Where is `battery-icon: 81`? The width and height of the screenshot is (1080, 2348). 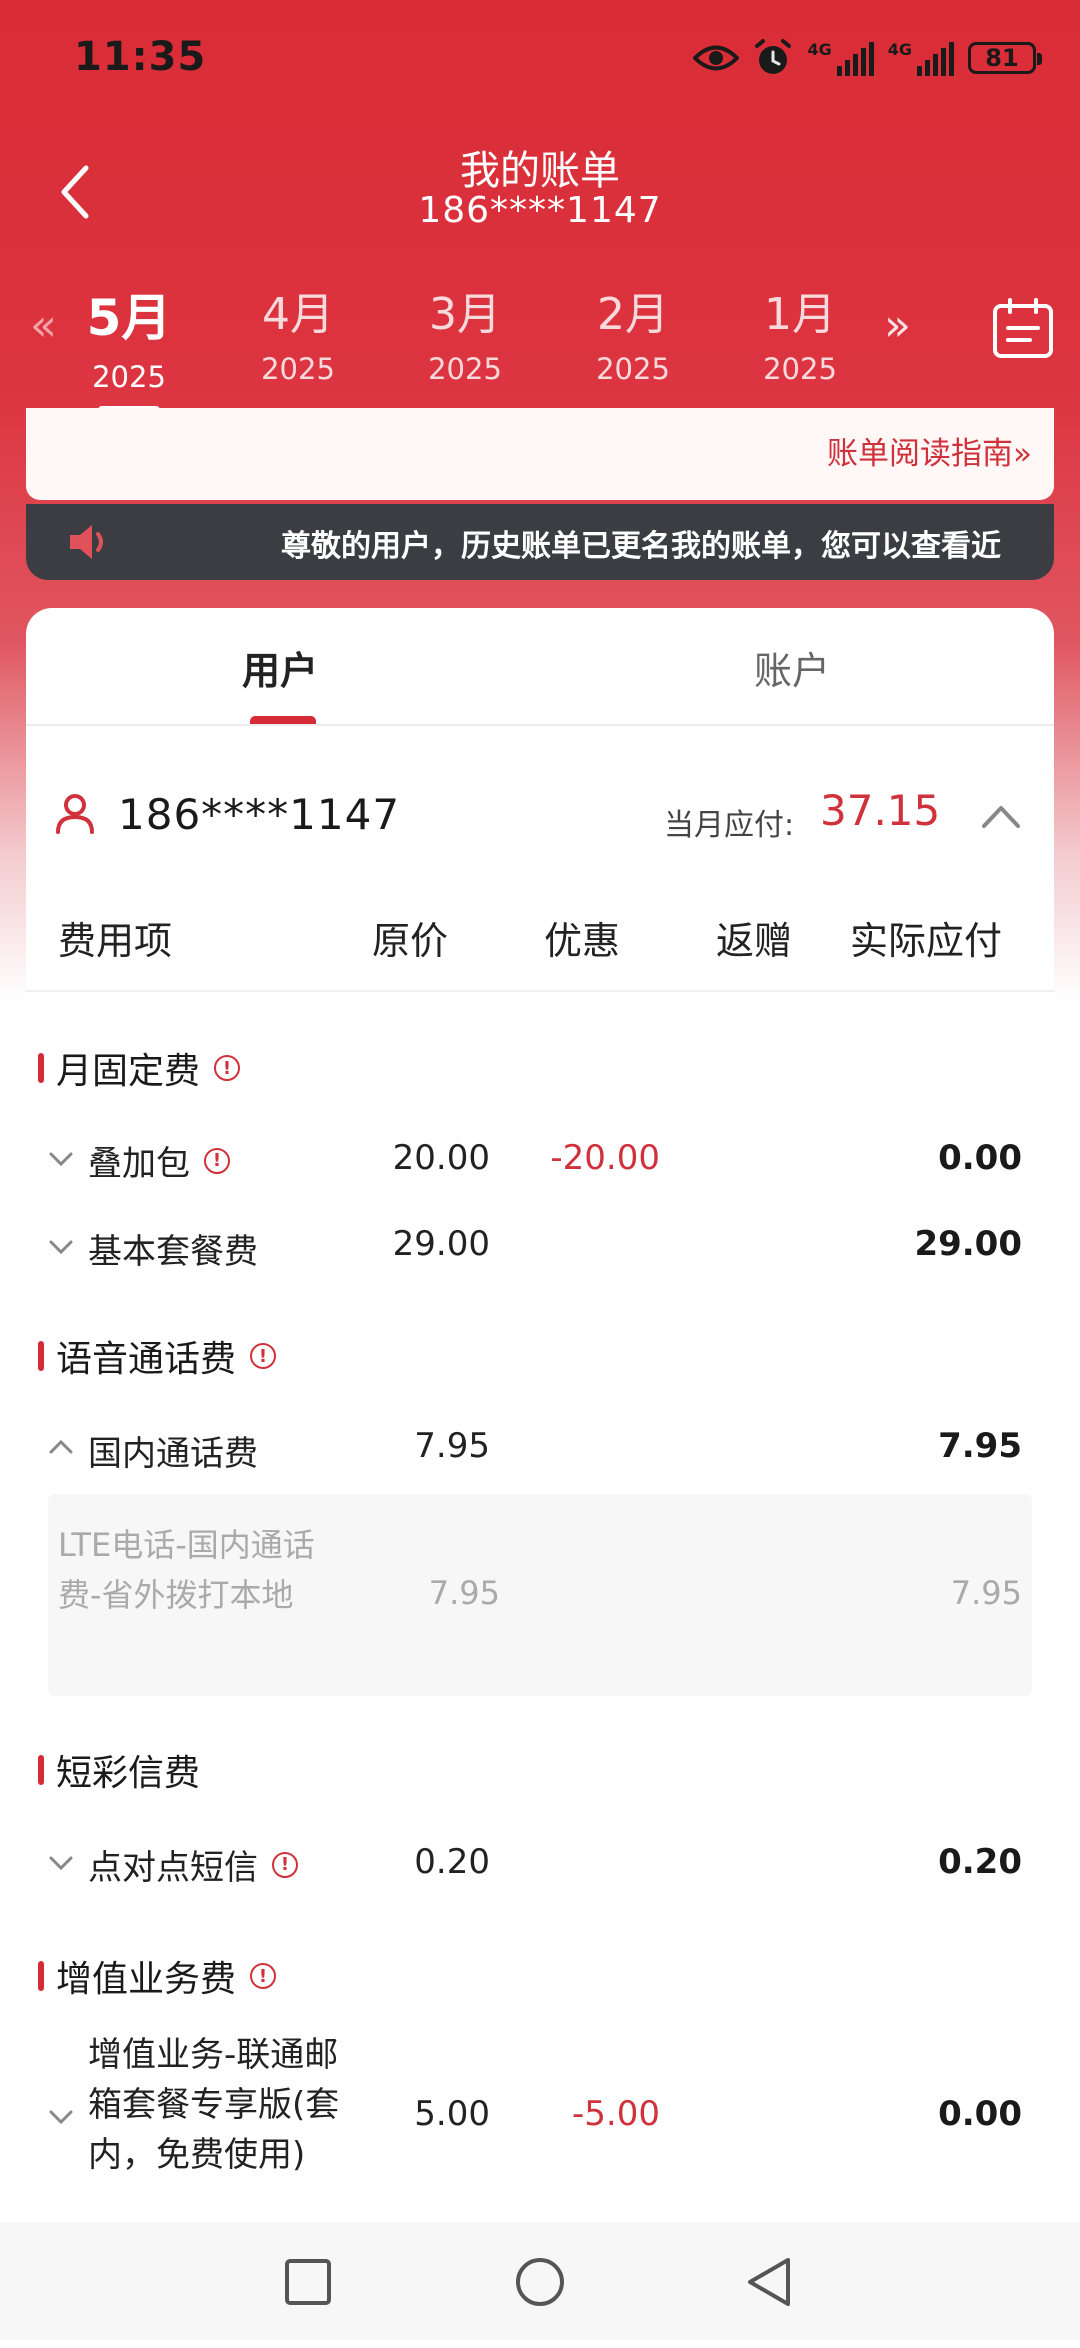
battery-icon: 81 is located at coordinates (1005, 58).